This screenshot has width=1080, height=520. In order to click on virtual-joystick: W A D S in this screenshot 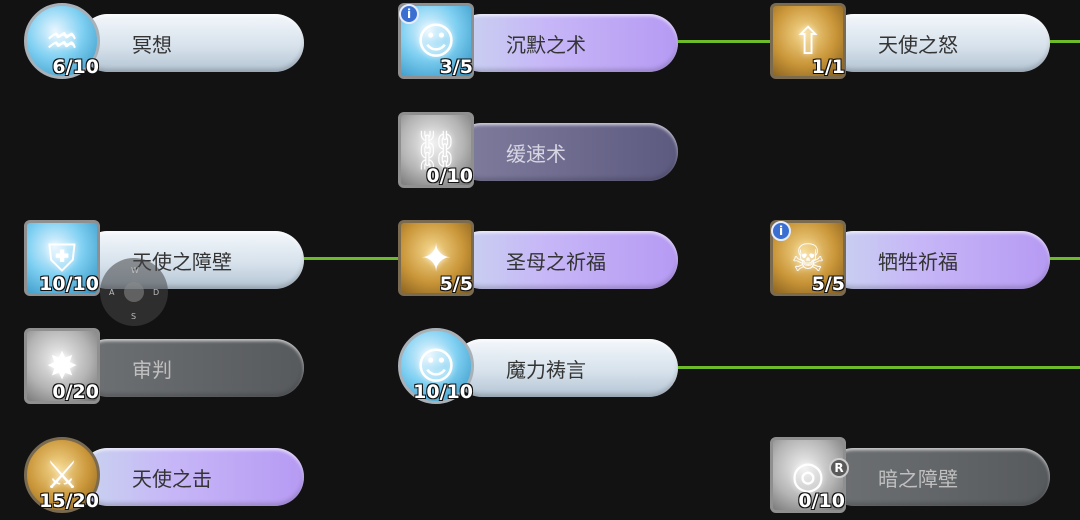, I will do `click(134, 292)`.